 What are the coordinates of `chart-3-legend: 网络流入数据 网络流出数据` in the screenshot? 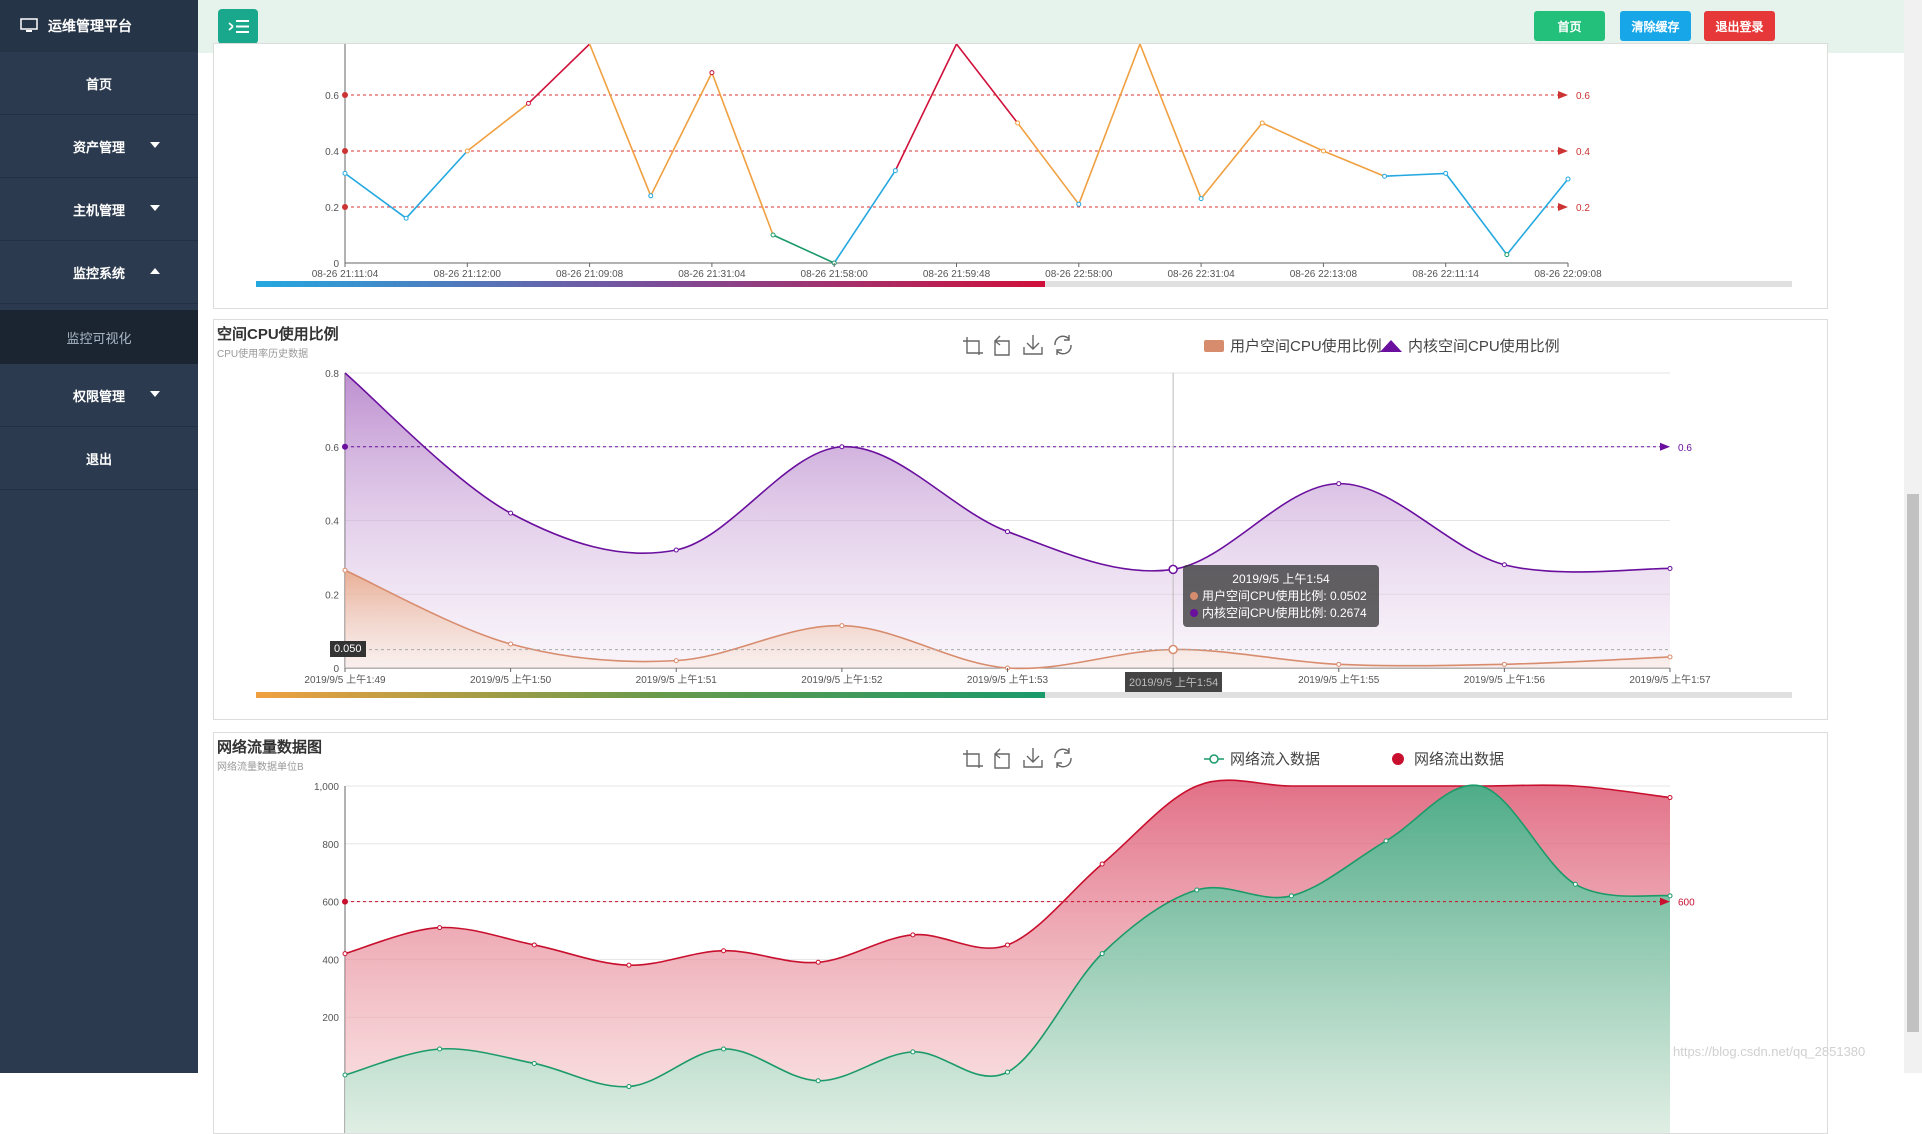 It's located at (1354, 759).